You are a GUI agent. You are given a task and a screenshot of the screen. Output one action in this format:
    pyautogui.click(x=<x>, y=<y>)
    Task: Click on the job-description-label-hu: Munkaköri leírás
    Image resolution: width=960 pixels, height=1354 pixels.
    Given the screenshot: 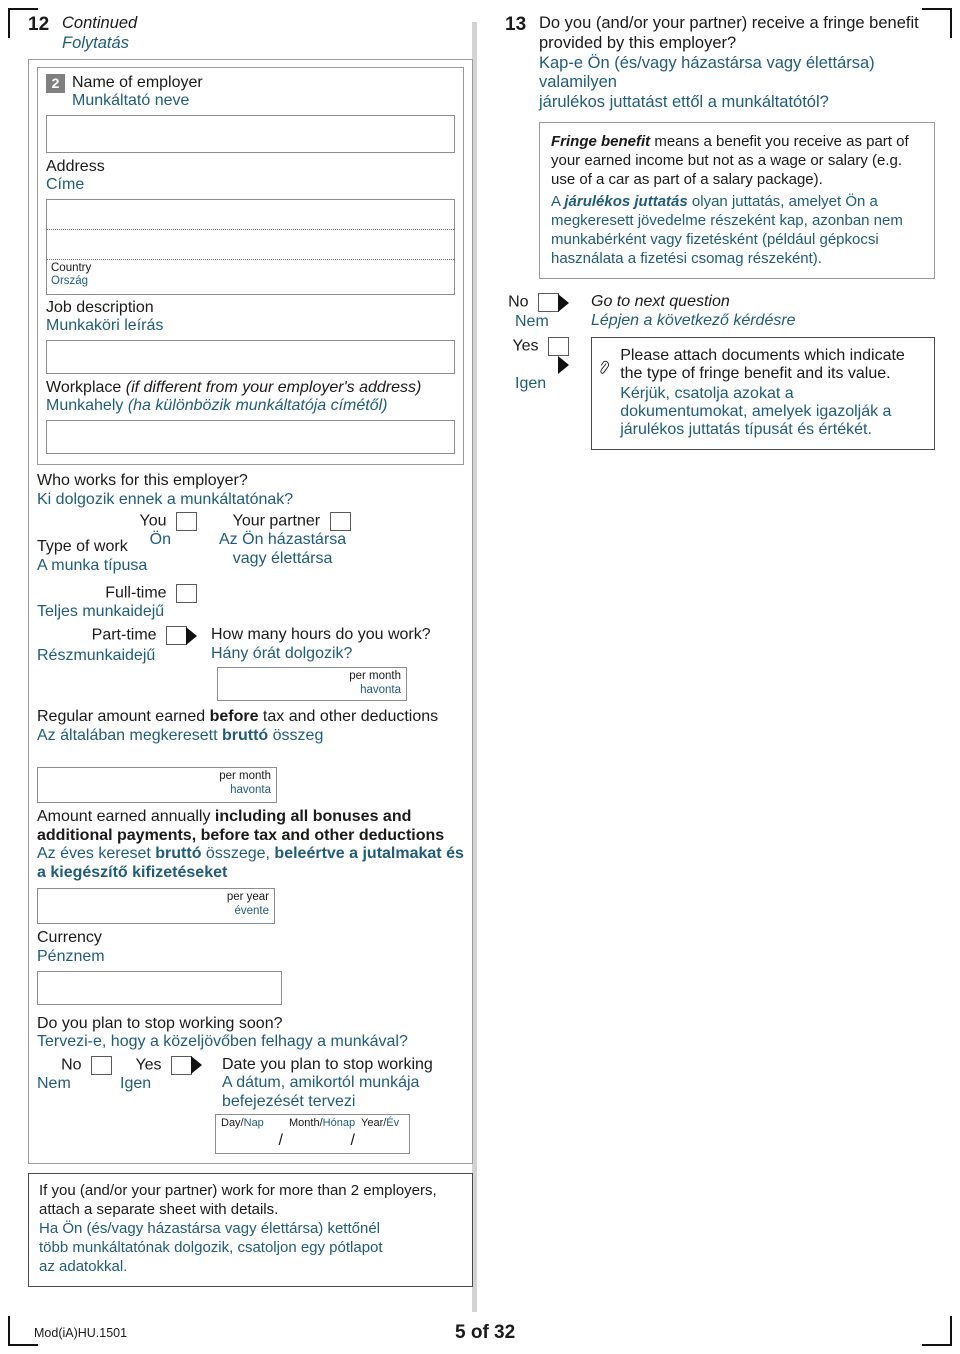 What is the action you would take?
    pyautogui.click(x=105, y=326)
    